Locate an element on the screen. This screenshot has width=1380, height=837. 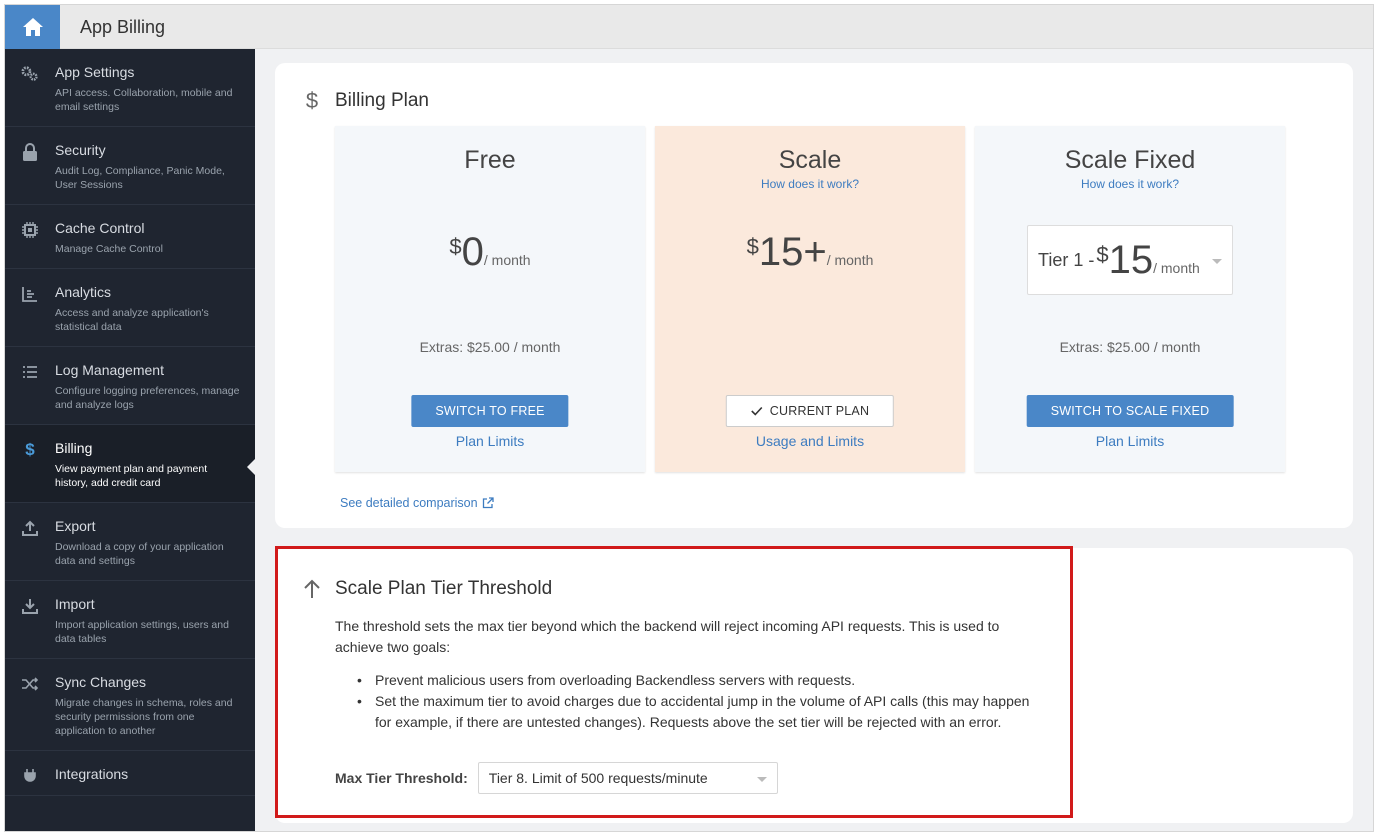
download-icon is located at coordinates (30, 606).